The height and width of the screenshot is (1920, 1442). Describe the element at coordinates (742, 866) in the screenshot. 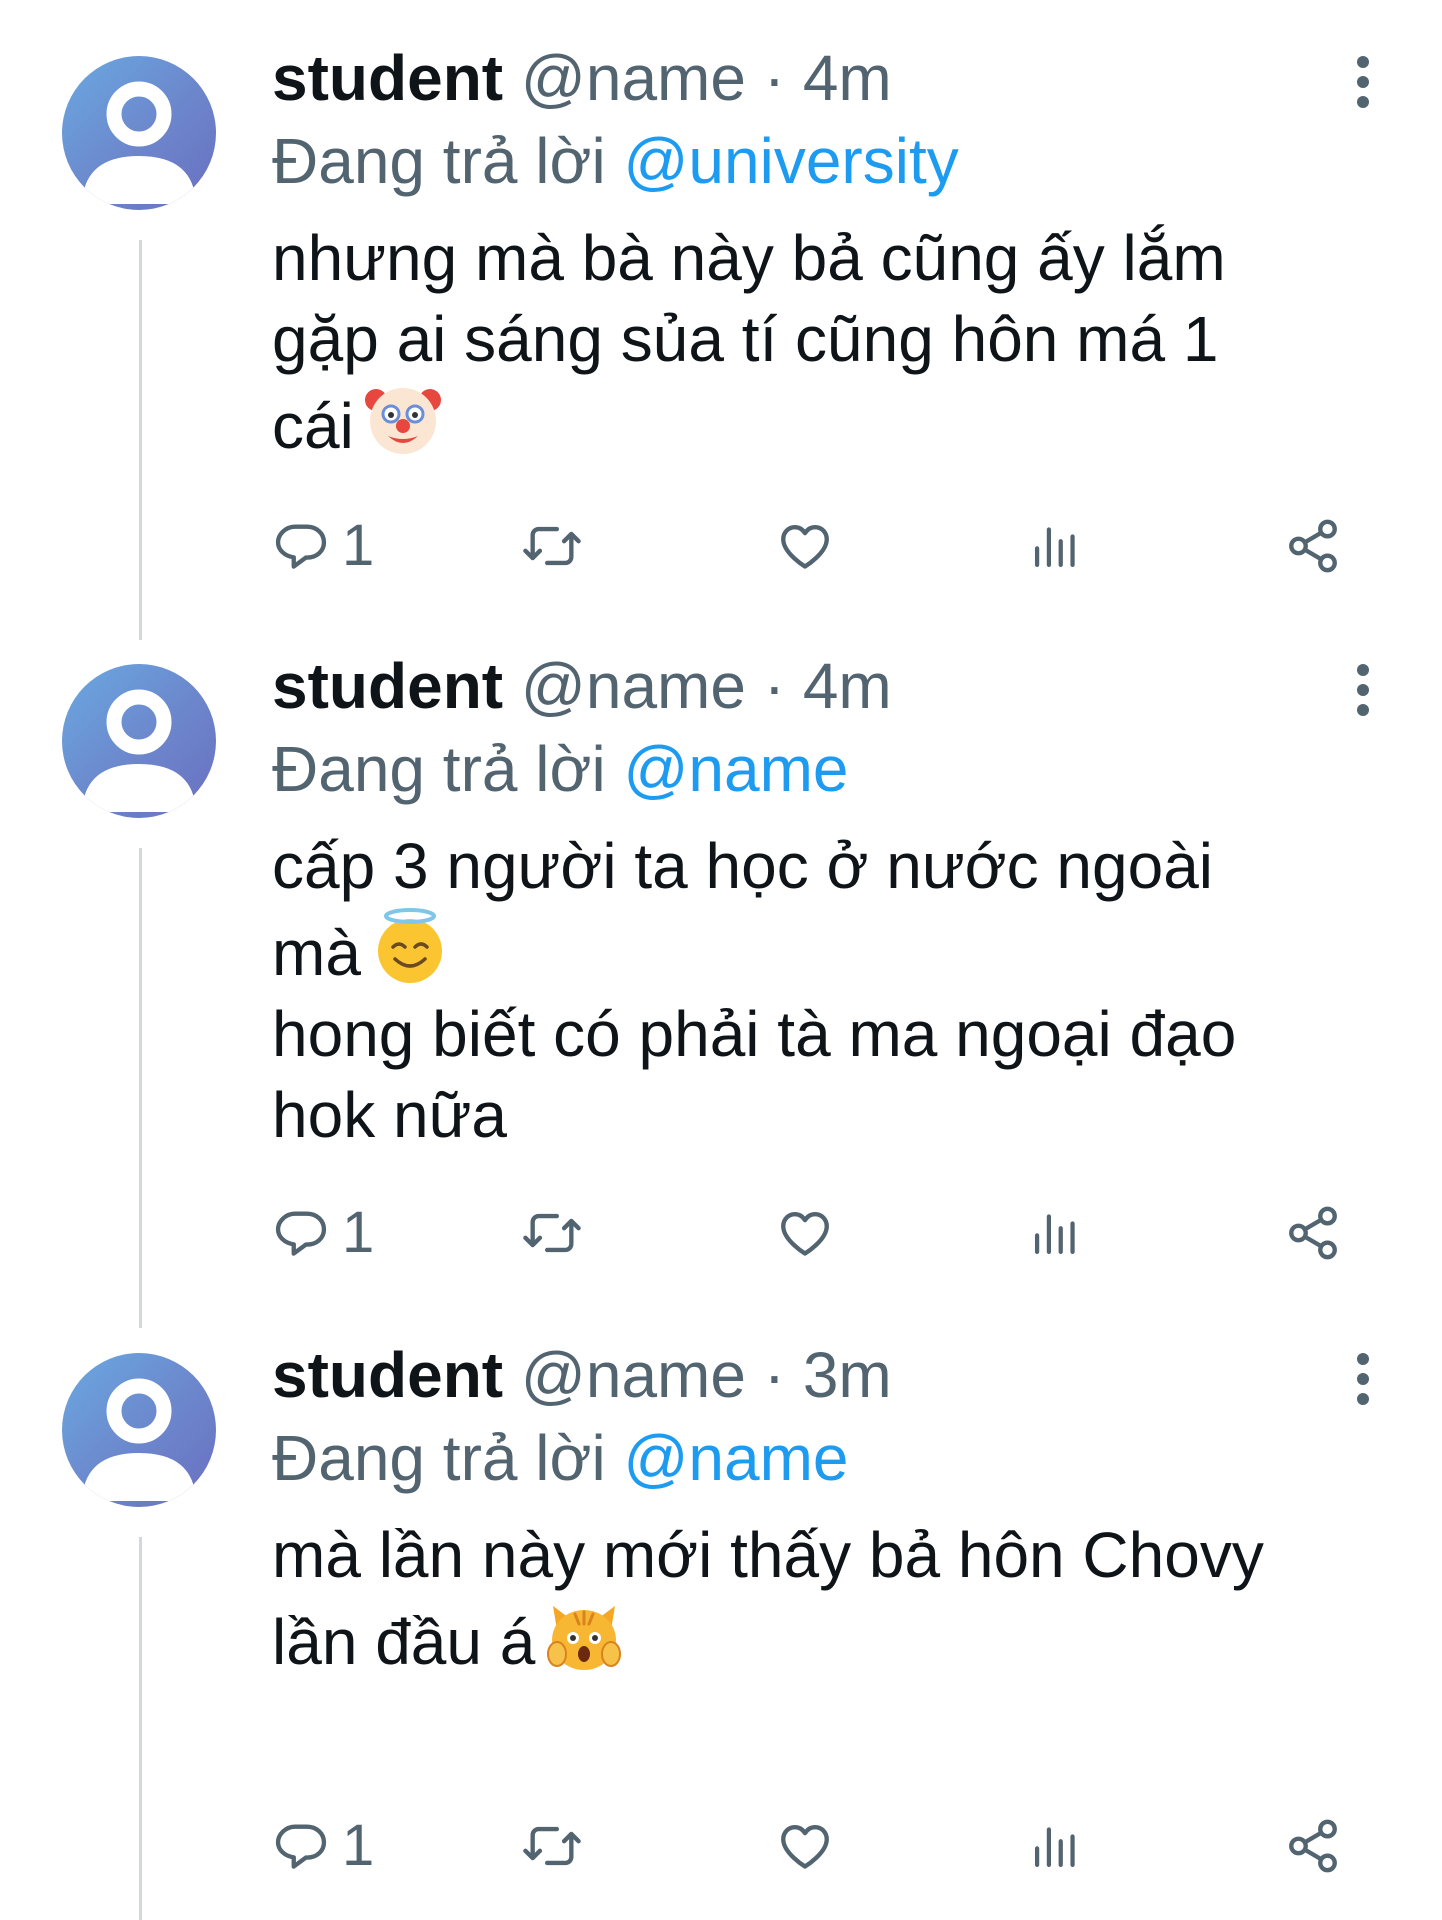

I see `tweet-text-line: cấp 3 người ta học ở nước ngoài` at that location.